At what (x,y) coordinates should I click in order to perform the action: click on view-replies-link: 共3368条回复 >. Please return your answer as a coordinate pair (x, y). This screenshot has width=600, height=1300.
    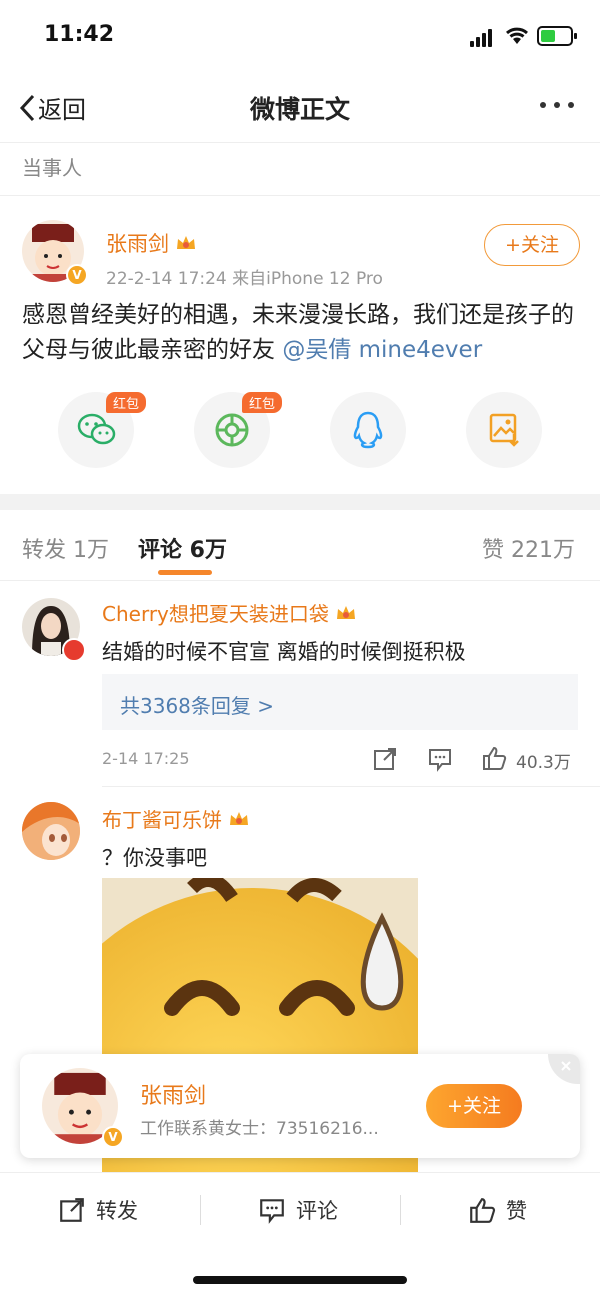
    Looking at the image, I should click on (197, 704).